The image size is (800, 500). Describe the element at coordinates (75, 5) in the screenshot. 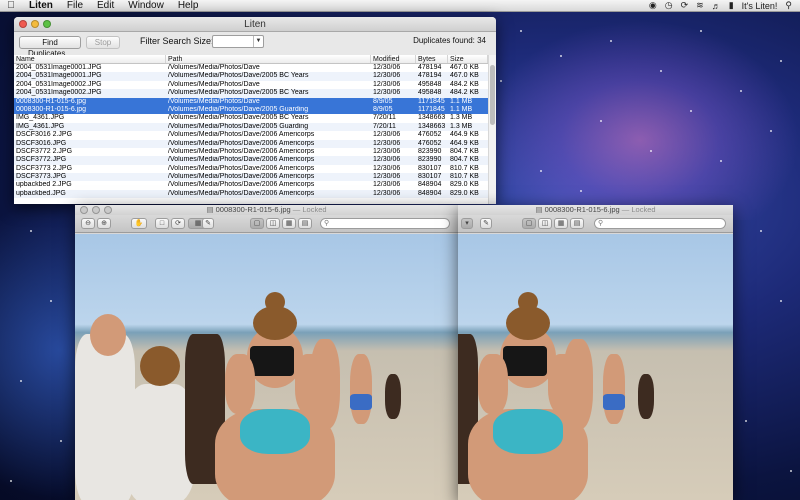

I see `menu-file: File` at that location.